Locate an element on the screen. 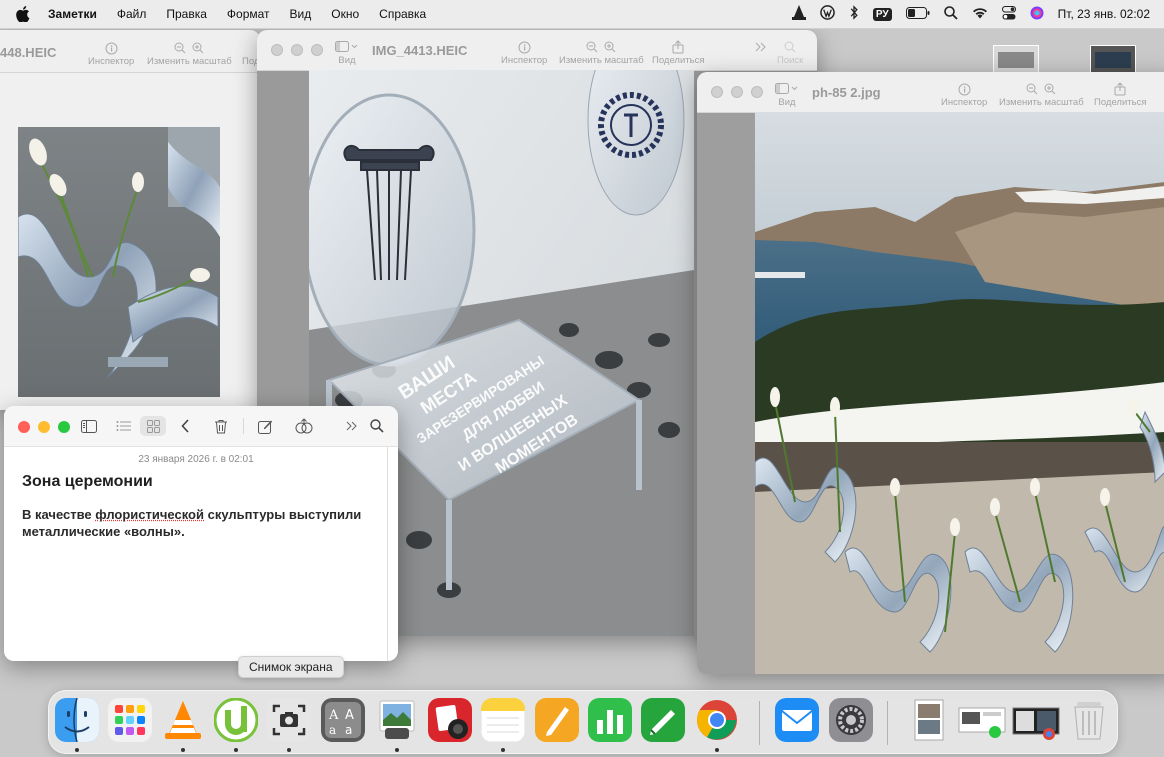  dock-launchpad-icon is located at coordinates (130, 720).